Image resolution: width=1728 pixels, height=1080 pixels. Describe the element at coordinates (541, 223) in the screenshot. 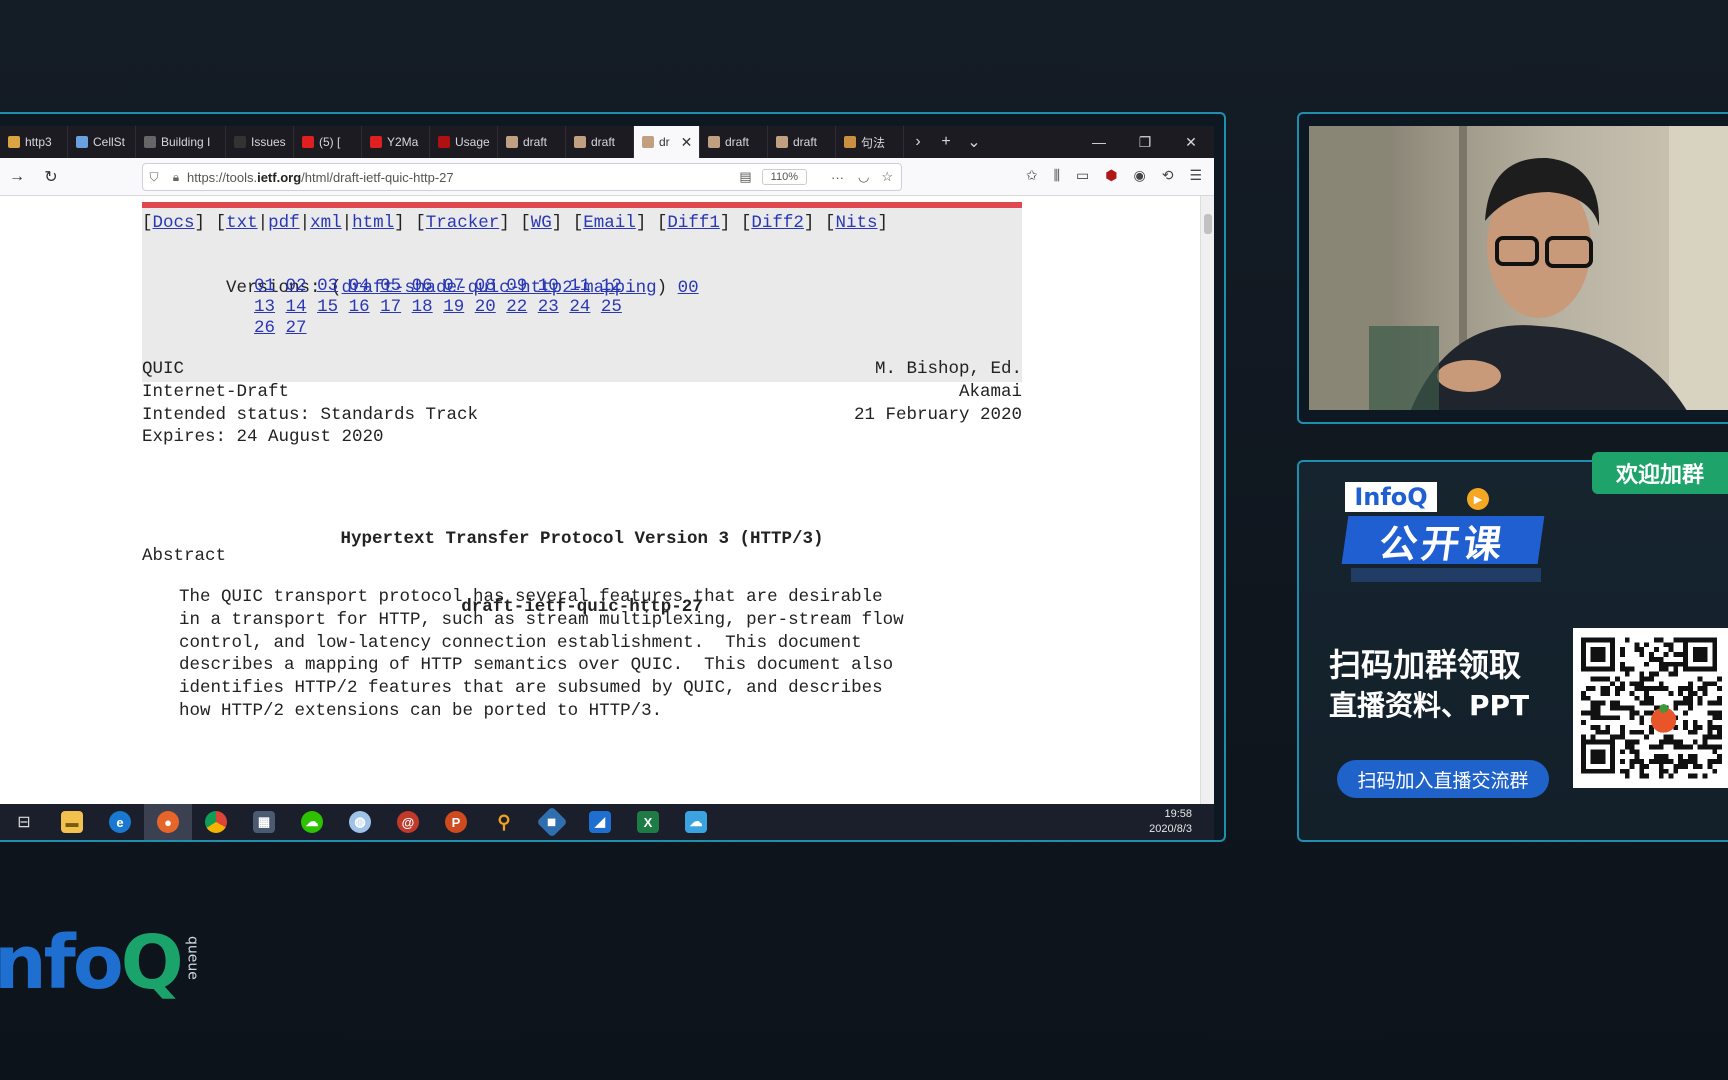

I see `doc-link-wg: WG` at that location.